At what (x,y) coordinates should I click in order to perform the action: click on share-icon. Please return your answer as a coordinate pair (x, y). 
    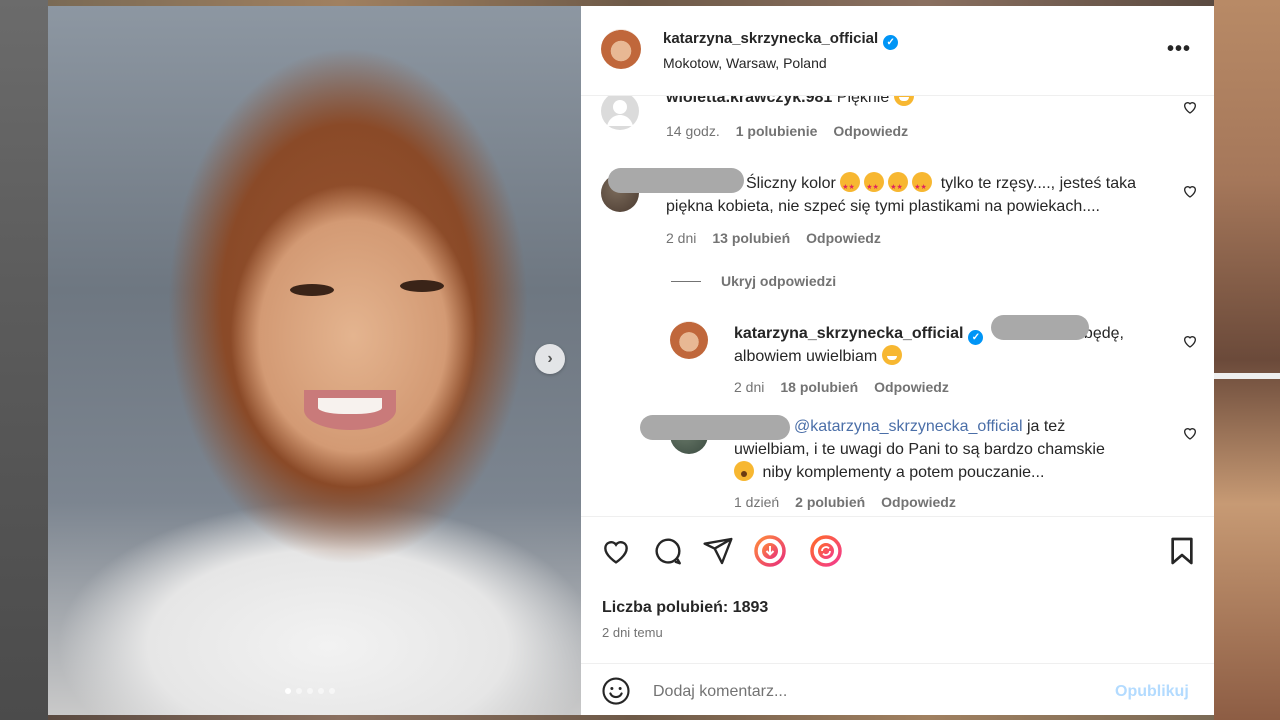
    Looking at the image, I should click on (718, 551).